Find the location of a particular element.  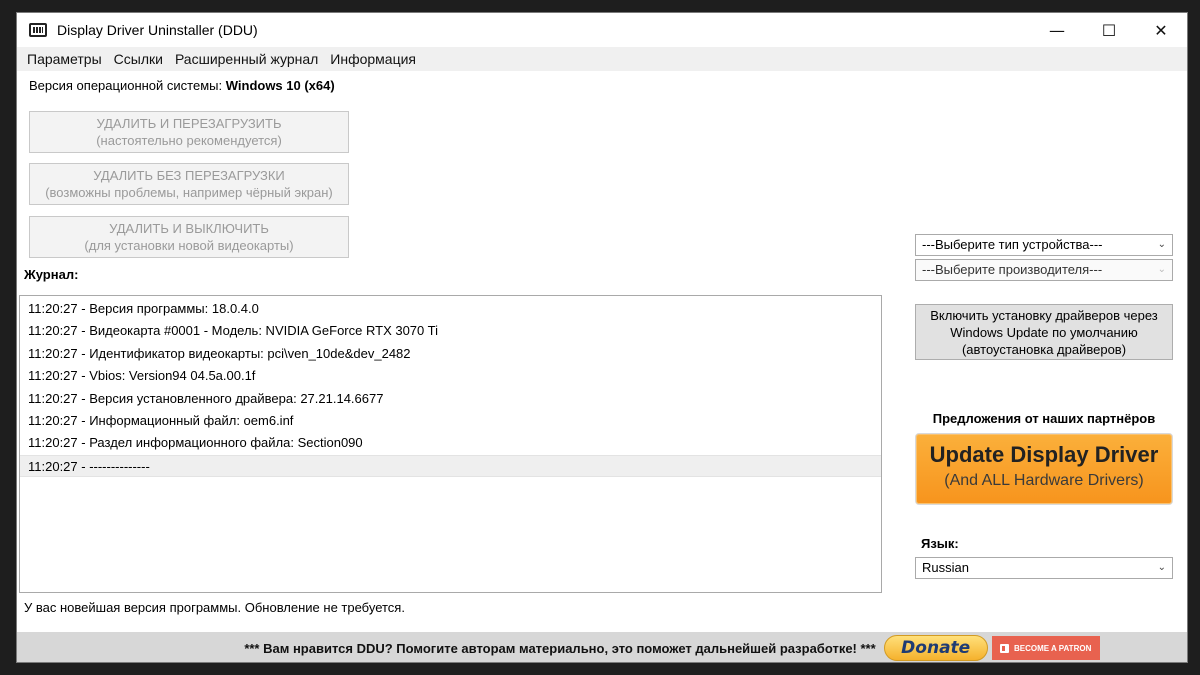

clean-no-restart-title: УДАЛИТЬ БЕЗ ПЕРЕЗАГРУЗКИ is located at coordinates (189, 175).